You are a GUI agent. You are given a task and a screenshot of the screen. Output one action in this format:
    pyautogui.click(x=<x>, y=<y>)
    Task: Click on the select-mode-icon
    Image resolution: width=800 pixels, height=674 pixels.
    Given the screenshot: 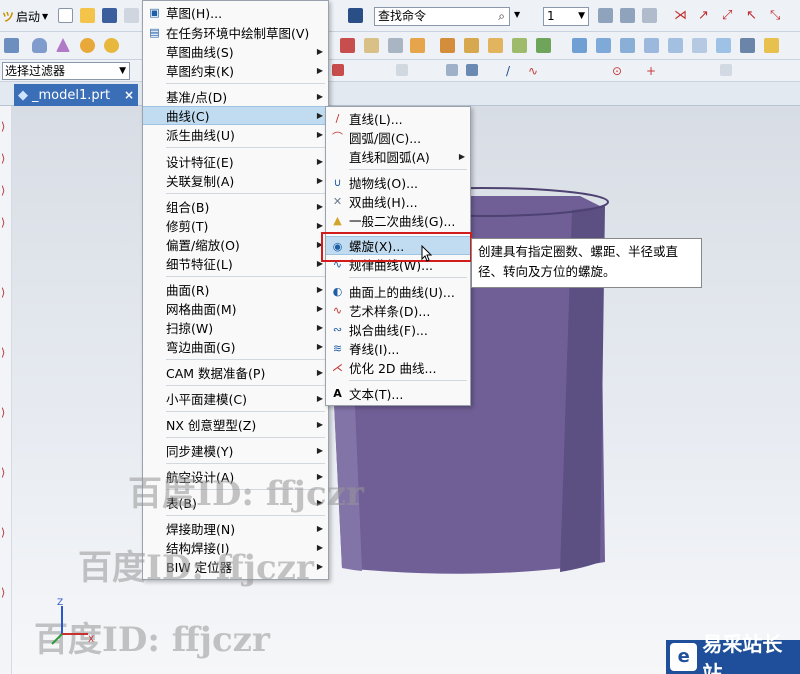 What is the action you would take?
    pyautogui.click(x=338, y=70)
    